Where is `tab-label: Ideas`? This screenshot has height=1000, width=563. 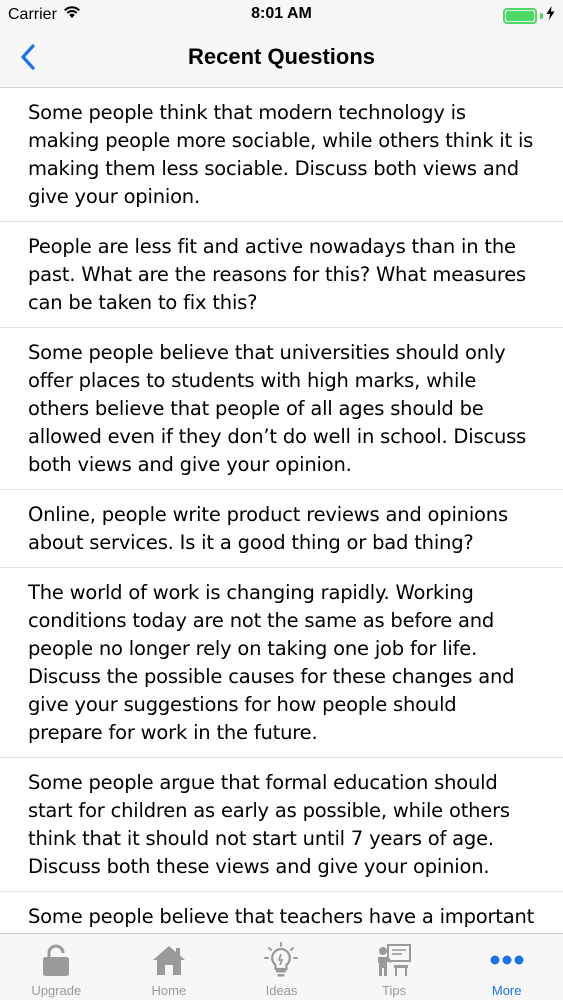 tab-label: Ideas is located at coordinates (281, 990).